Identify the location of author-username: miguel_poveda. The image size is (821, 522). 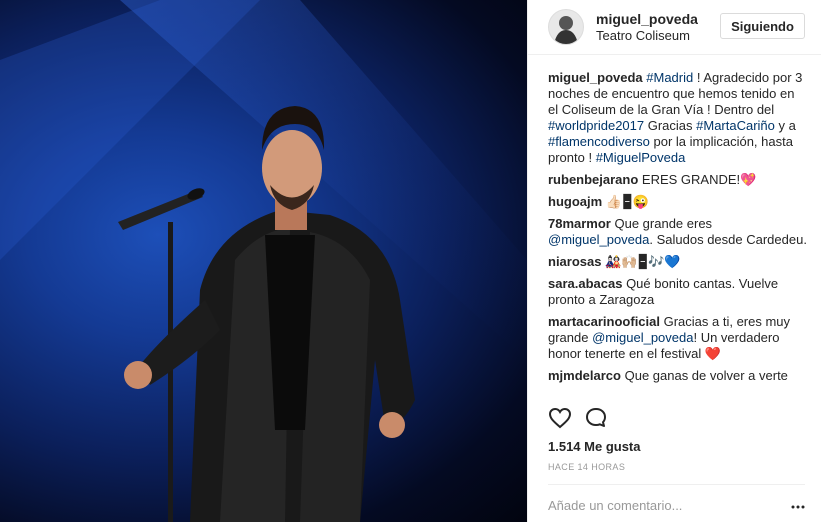
(647, 19).